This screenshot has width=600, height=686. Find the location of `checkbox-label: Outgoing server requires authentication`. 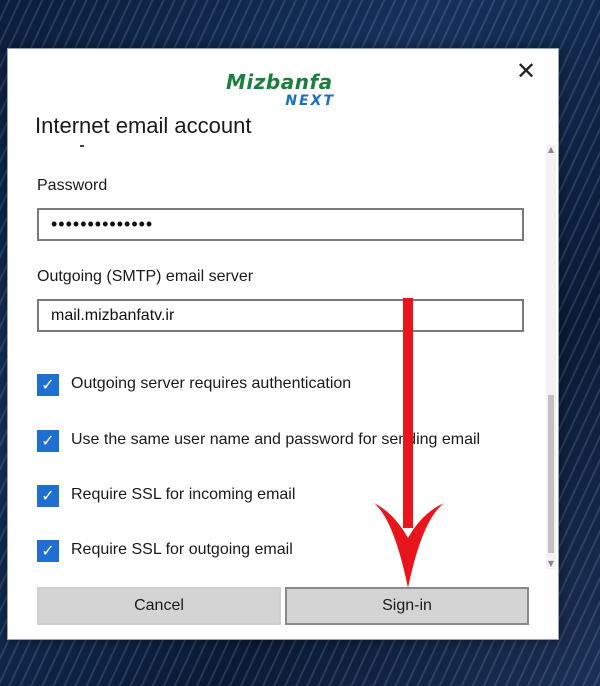

checkbox-label: Outgoing server requires authentication is located at coordinates (211, 383).